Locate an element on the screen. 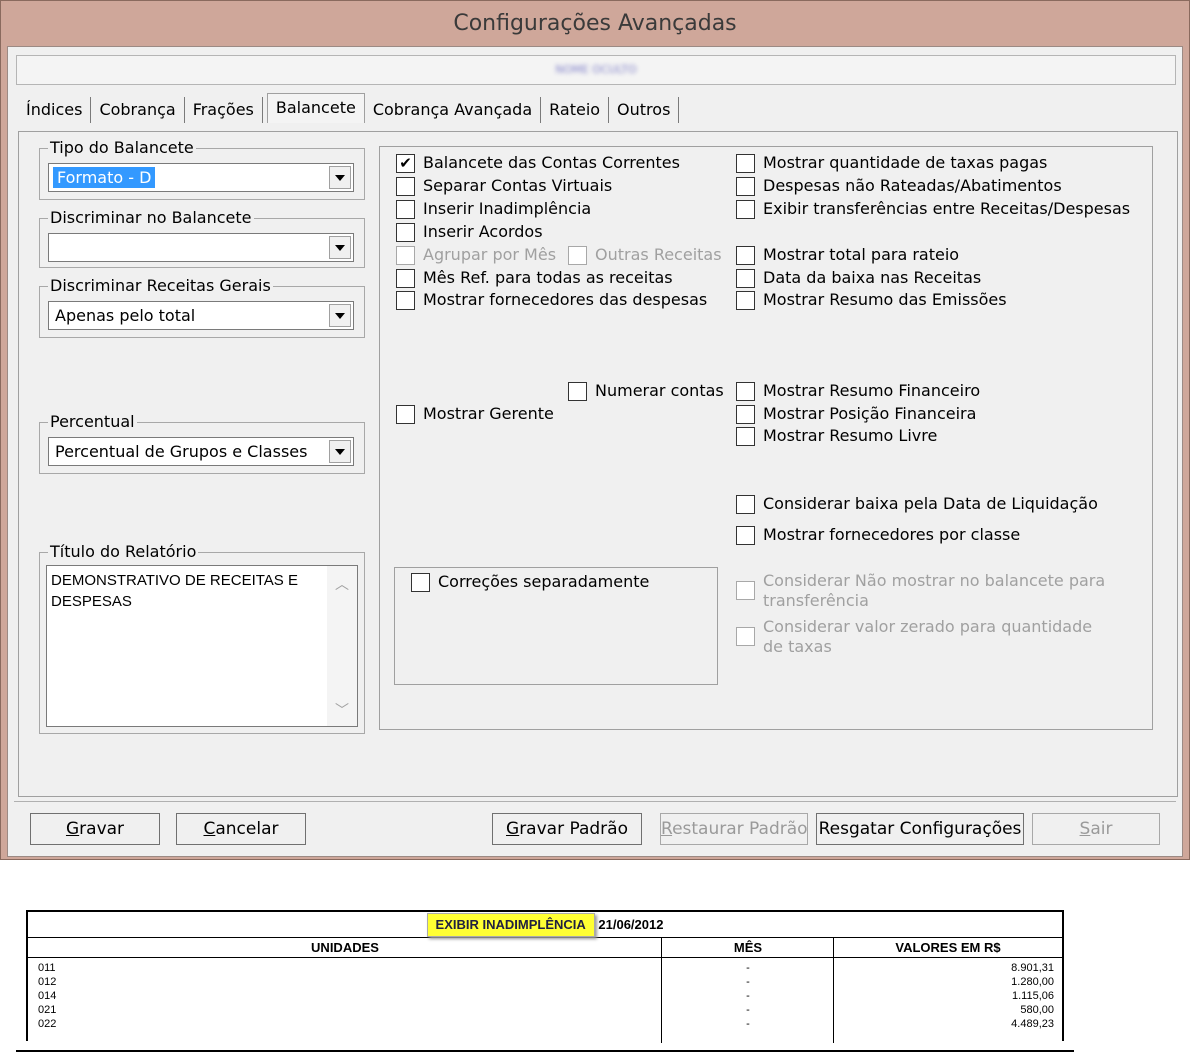  tab-cobranca: Cobrança is located at coordinates (138, 110).